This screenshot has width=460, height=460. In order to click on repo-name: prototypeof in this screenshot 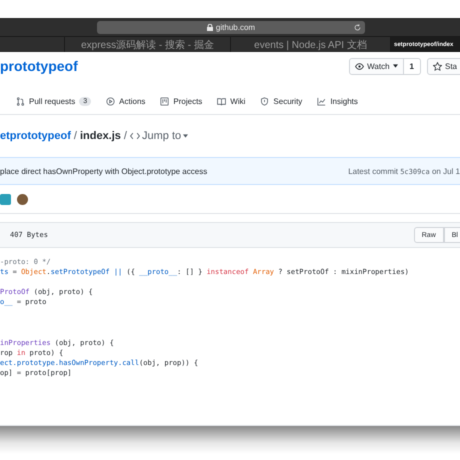, I will do `click(39, 66)`.